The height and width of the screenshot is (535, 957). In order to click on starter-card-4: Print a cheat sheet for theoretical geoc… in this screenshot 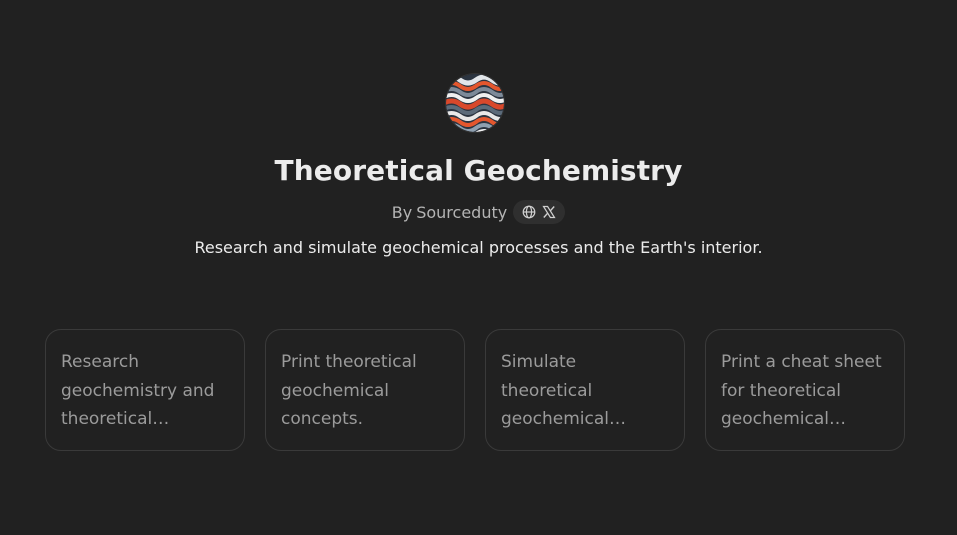, I will do `click(805, 390)`.